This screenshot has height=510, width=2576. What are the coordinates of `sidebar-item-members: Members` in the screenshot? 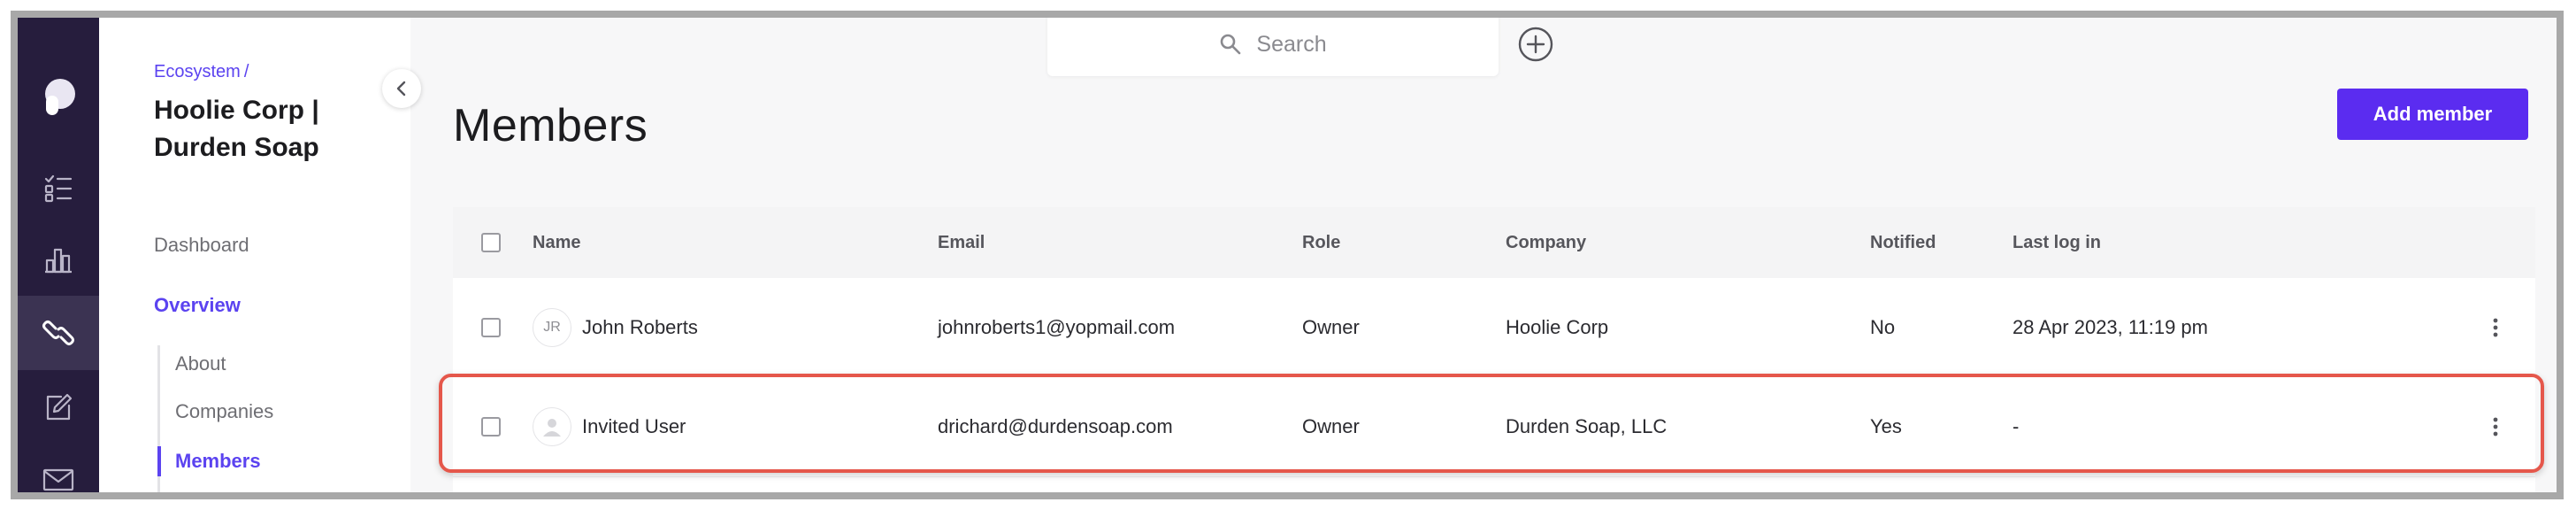 It's located at (218, 461).